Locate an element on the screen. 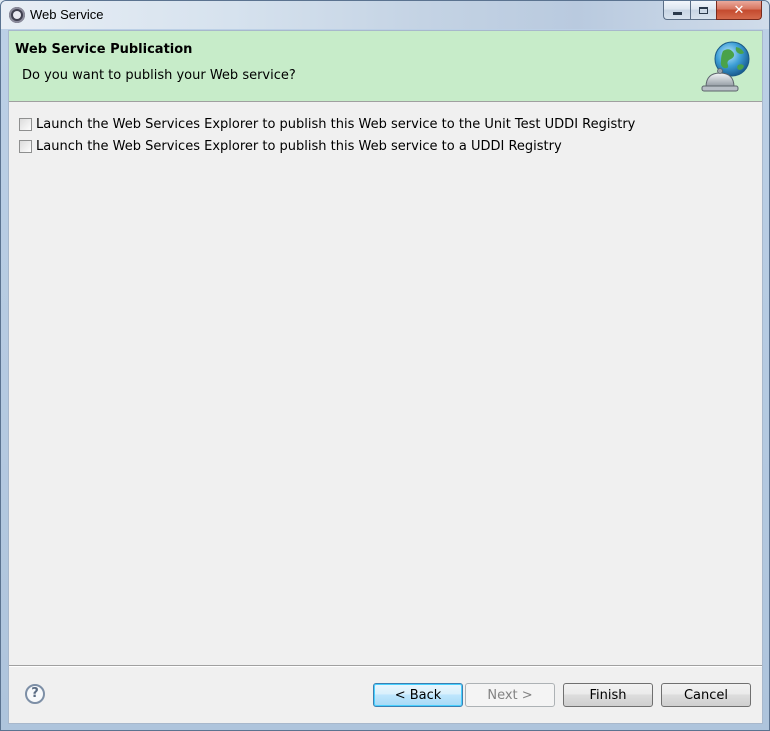 The image size is (770, 731). banner-title: Web Service Publication is located at coordinates (104, 49).